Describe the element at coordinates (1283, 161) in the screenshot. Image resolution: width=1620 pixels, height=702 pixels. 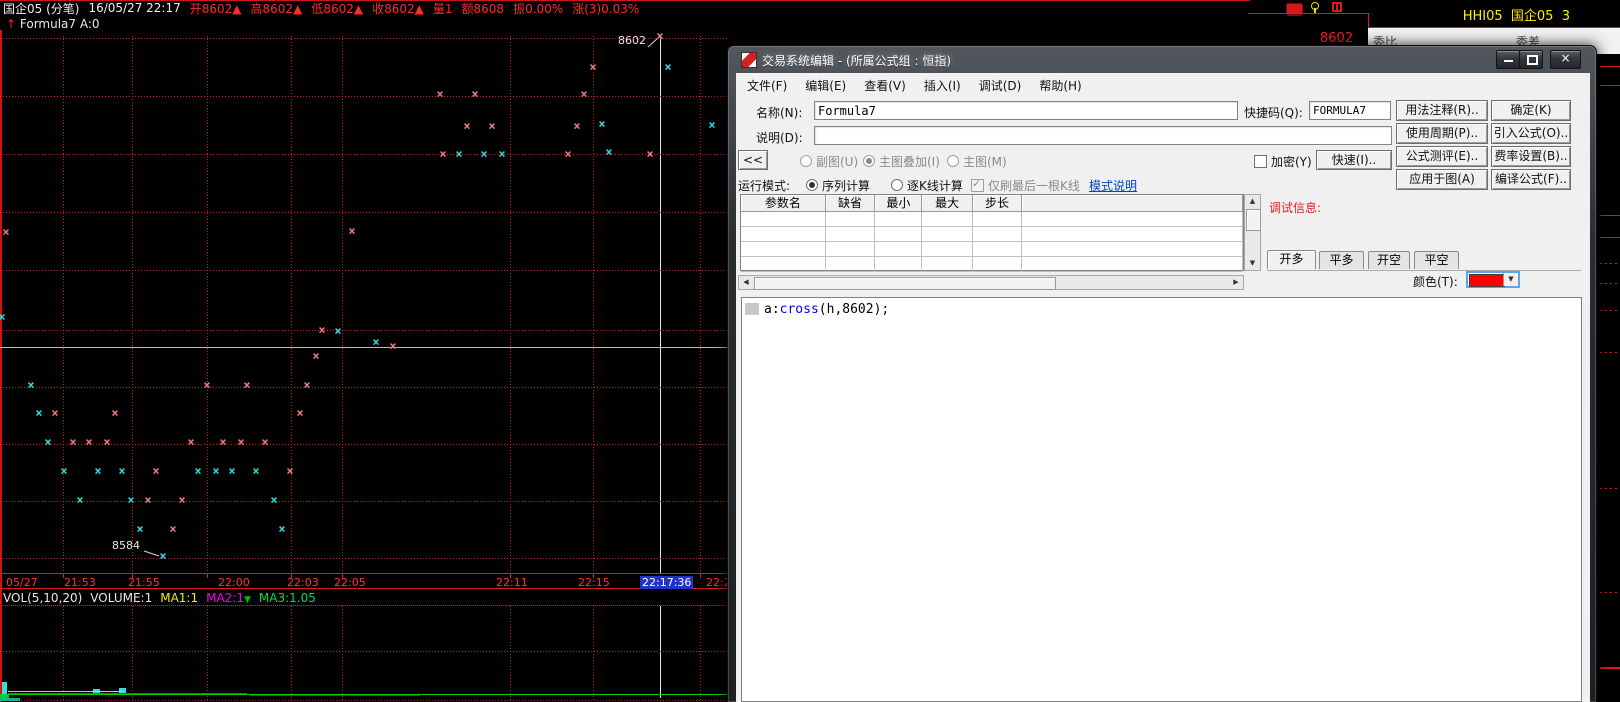
I see `encrypt-checkbox: 加密(Y)` at that location.